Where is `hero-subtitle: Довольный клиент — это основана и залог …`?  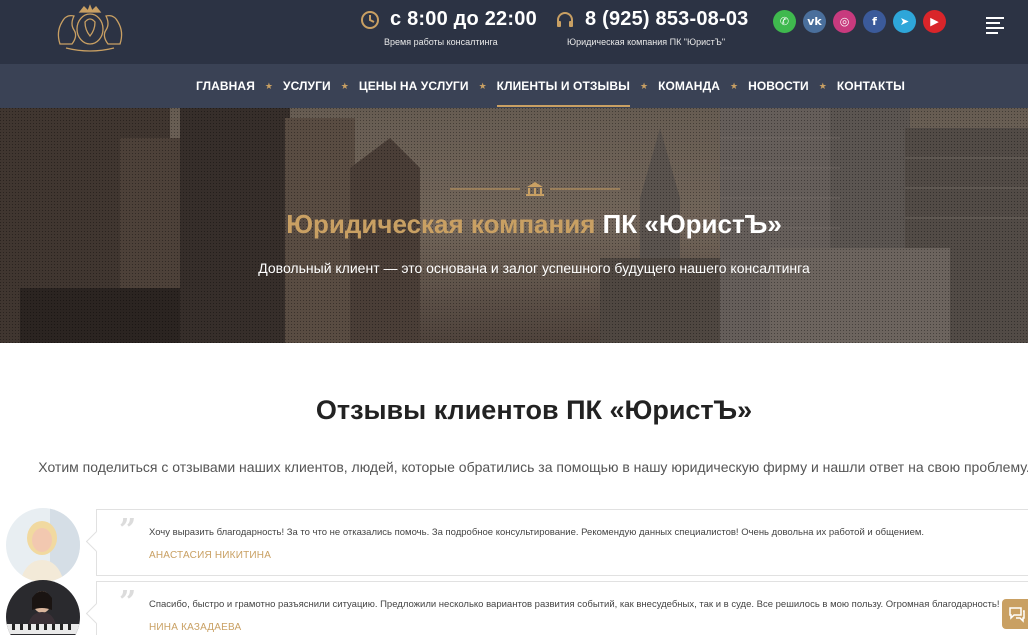
hero-subtitle: Довольный клиент — это основана и залог … is located at coordinates (534, 268).